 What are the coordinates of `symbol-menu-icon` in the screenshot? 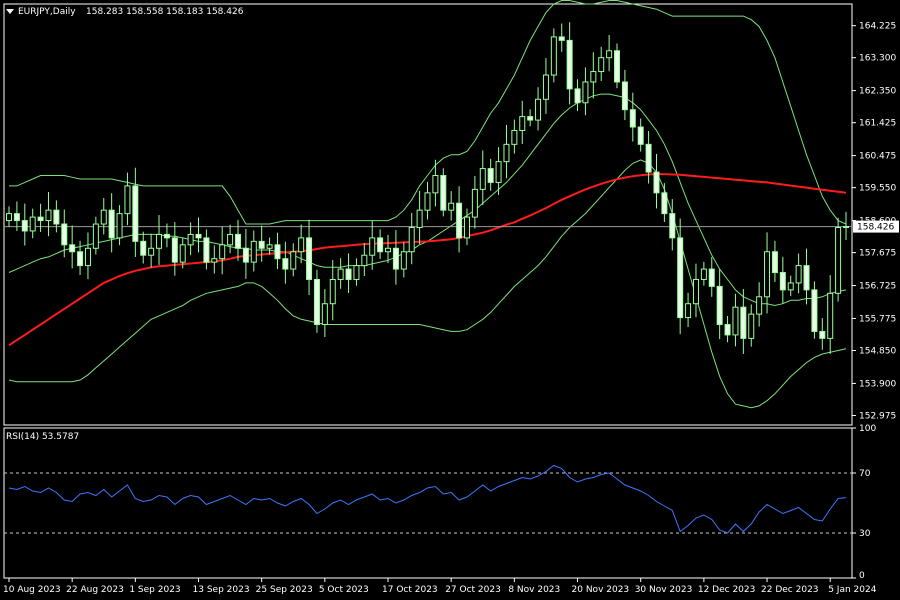 It's located at (10, 11).